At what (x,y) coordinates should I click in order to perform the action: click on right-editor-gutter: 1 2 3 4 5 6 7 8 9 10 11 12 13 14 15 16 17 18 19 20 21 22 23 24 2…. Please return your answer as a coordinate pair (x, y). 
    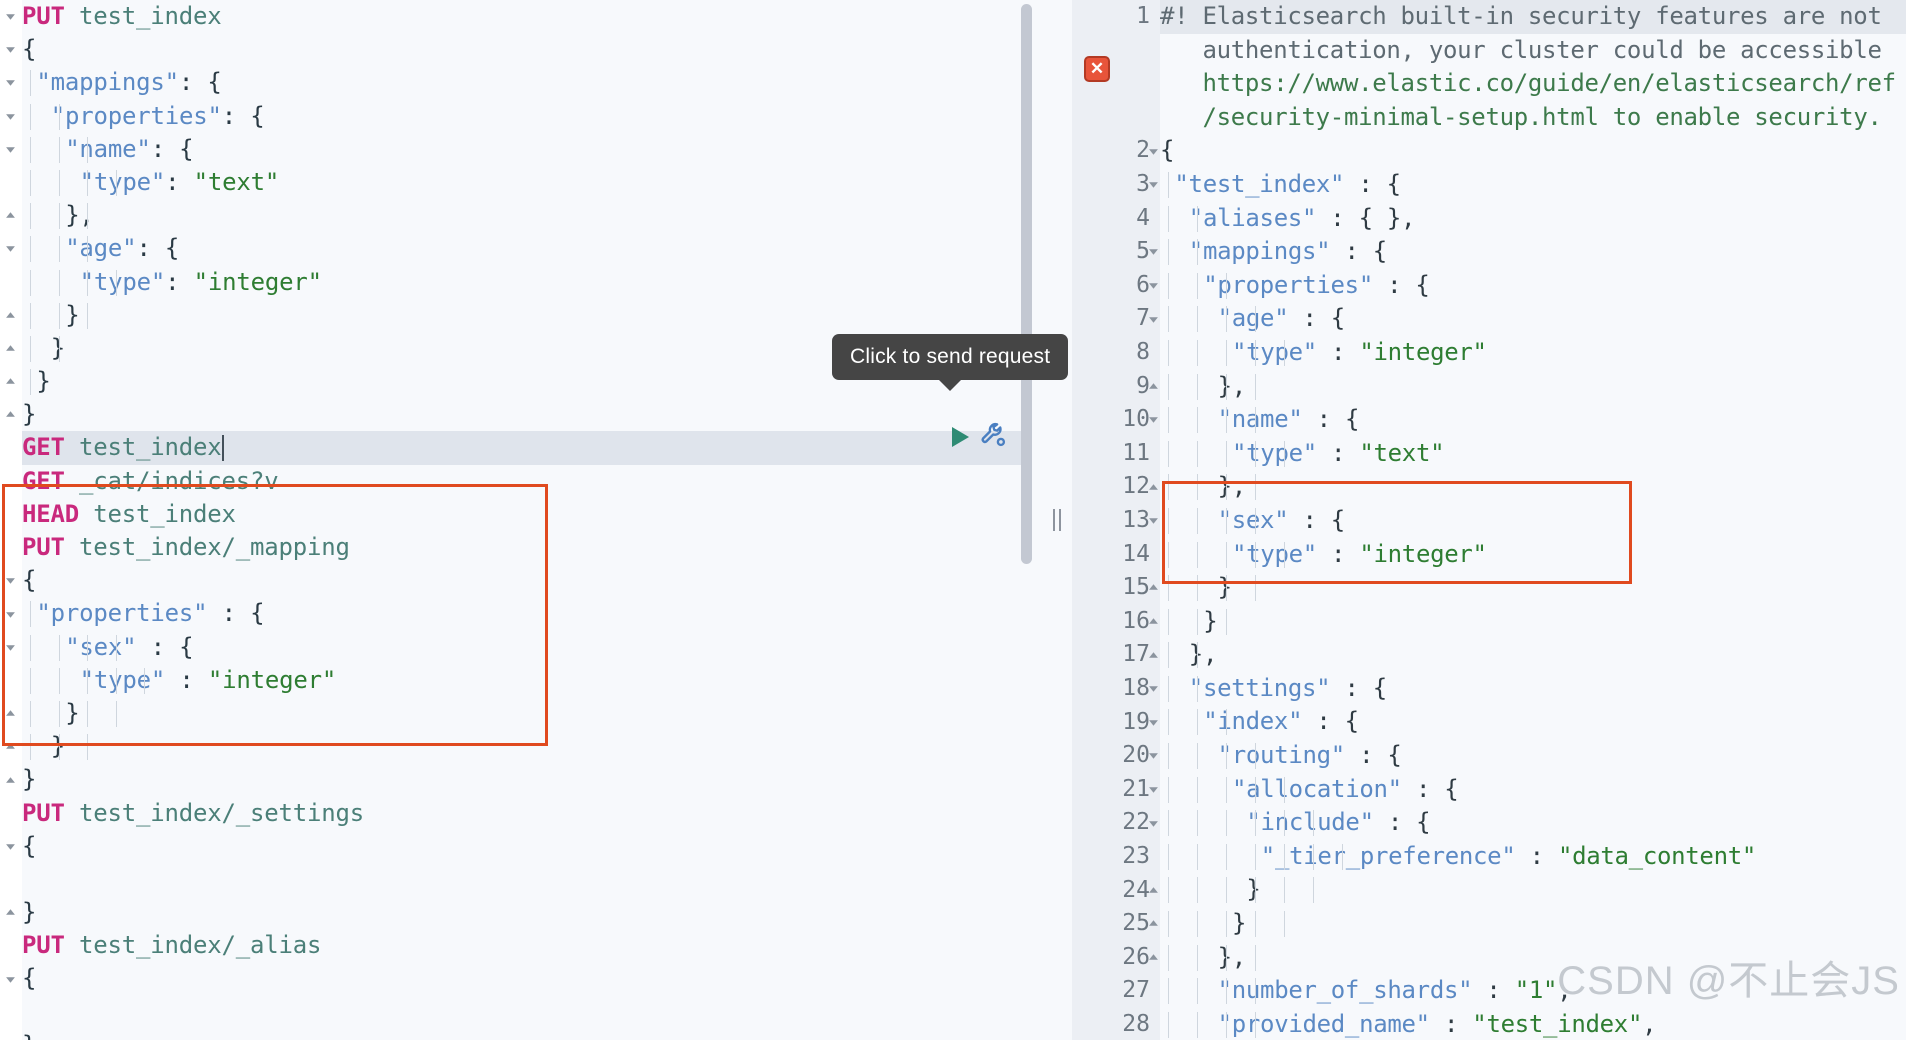
    Looking at the image, I should click on (1116, 520).